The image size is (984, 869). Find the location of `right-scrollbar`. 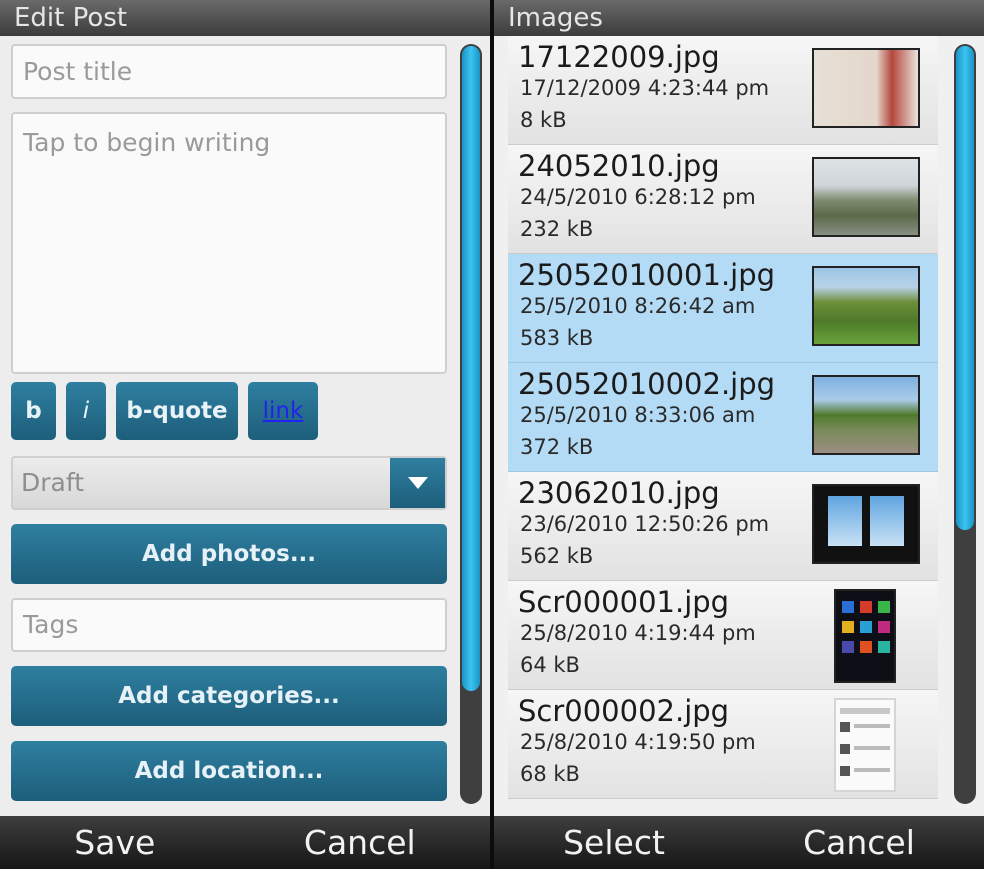

right-scrollbar is located at coordinates (965, 424).